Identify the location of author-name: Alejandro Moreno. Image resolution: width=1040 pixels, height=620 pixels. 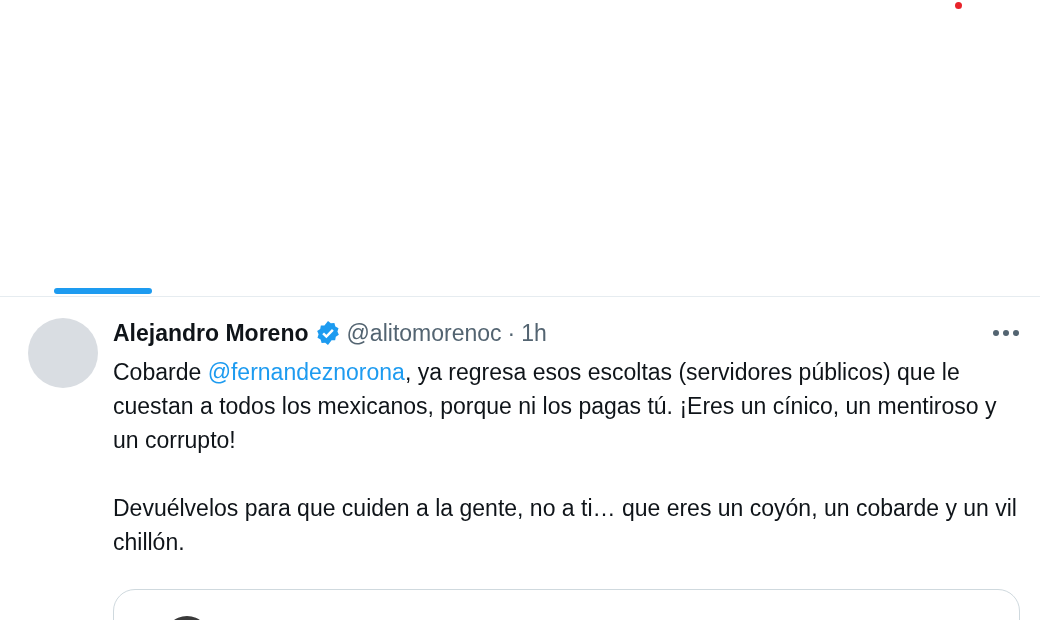
(211, 333).